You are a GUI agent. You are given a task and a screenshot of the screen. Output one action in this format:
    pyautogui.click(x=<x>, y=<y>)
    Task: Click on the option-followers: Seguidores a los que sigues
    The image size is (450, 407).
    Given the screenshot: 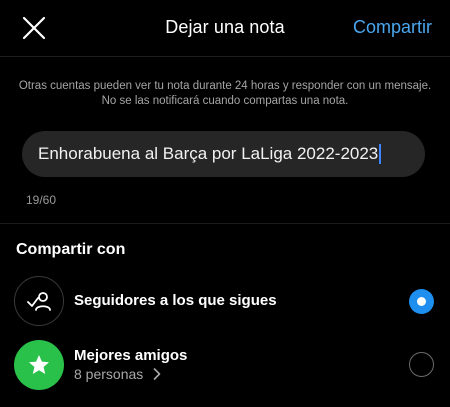 What is the action you would take?
    pyautogui.click(x=225, y=301)
    